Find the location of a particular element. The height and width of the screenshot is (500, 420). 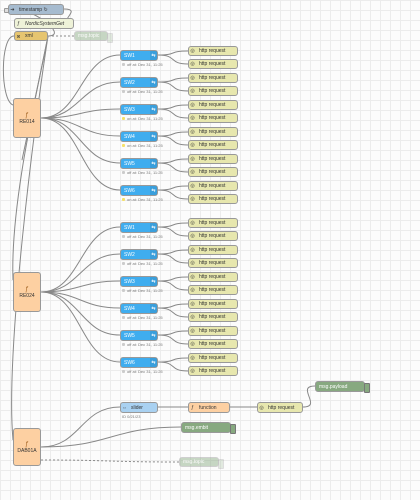

slider-node: ⇔ slider is located at coordinates (139, 407).